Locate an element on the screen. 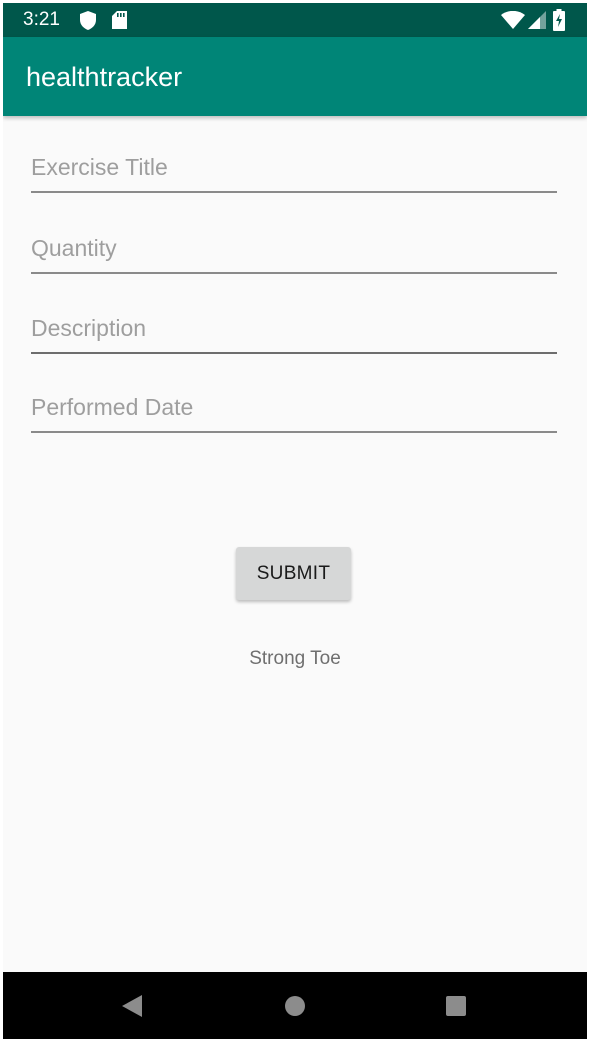 The width and height of the screenshot is (590, 1042). description-input is located at coordinates (294, 332).